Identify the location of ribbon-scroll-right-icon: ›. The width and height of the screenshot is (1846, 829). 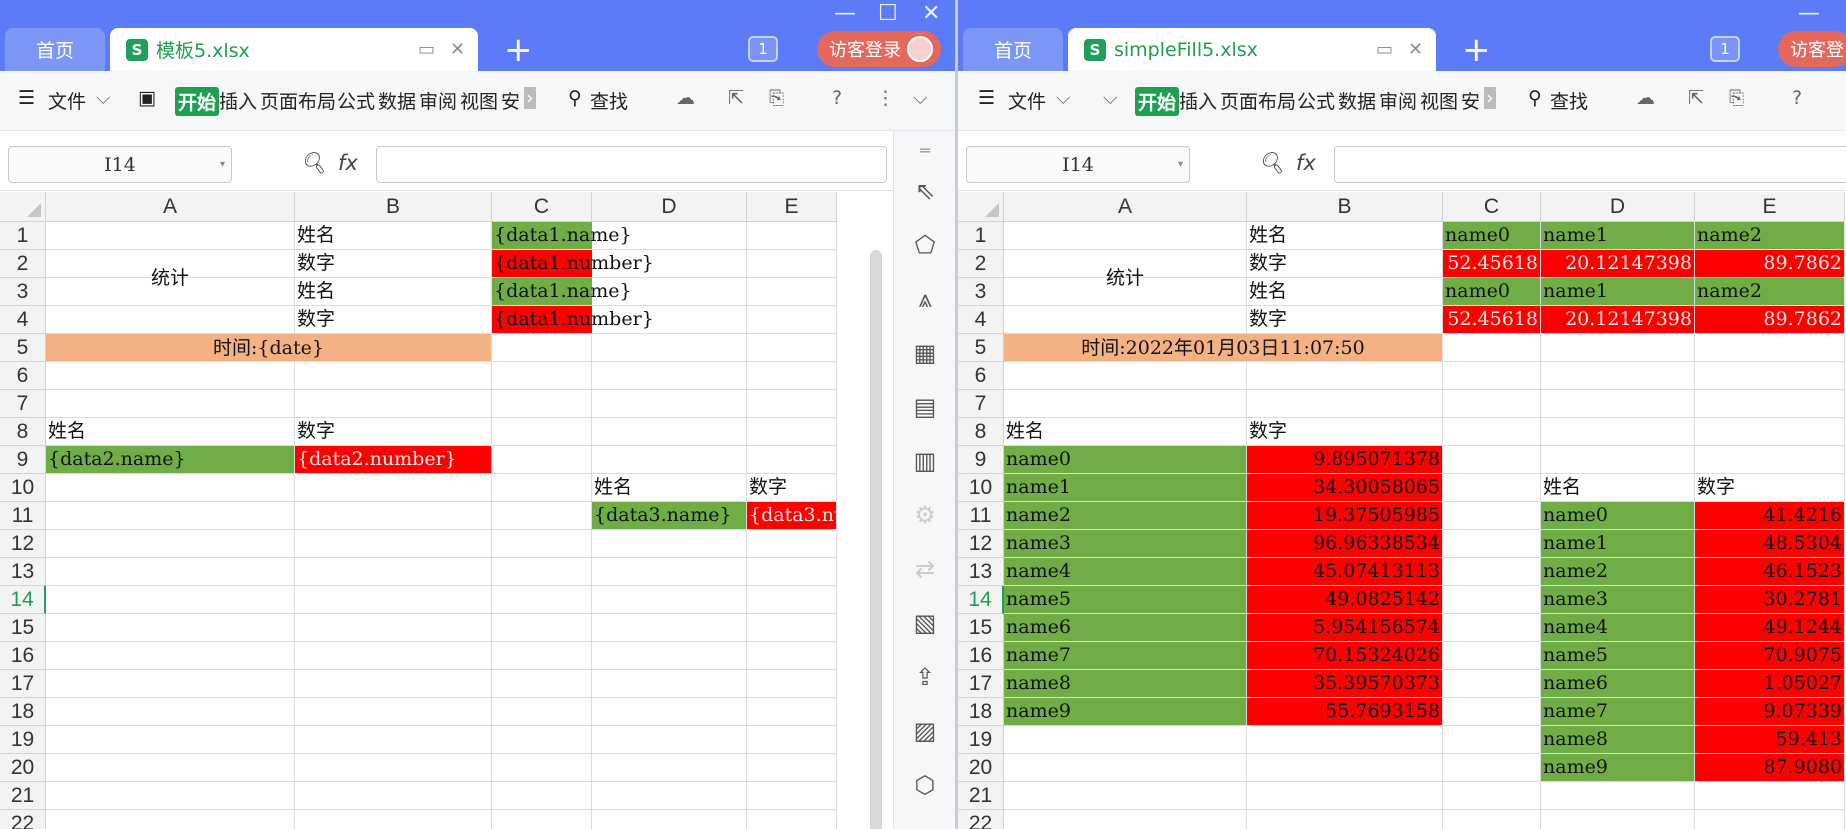
(1490, 98).